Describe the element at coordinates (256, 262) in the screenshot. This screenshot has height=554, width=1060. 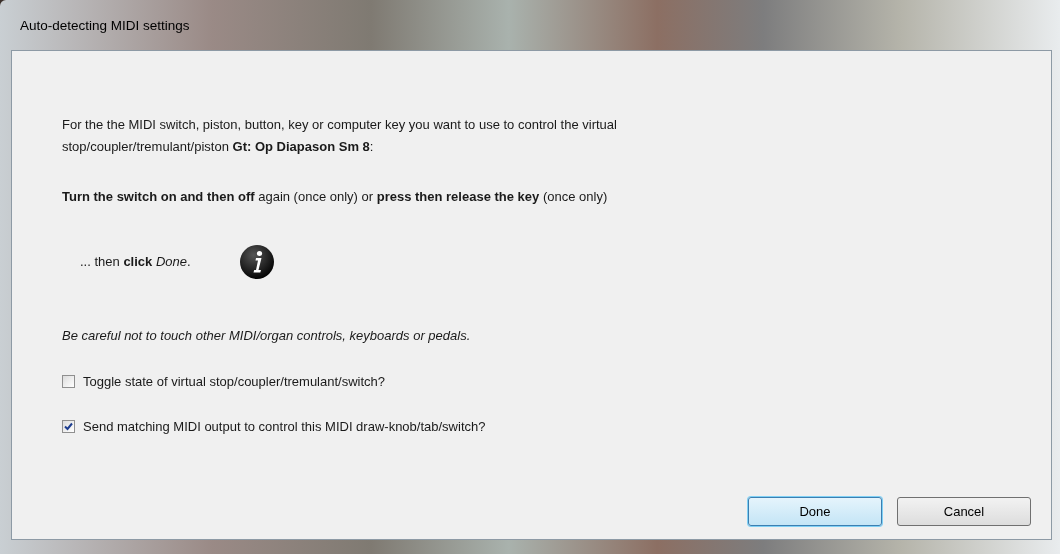
I see `info-icon` at that location.